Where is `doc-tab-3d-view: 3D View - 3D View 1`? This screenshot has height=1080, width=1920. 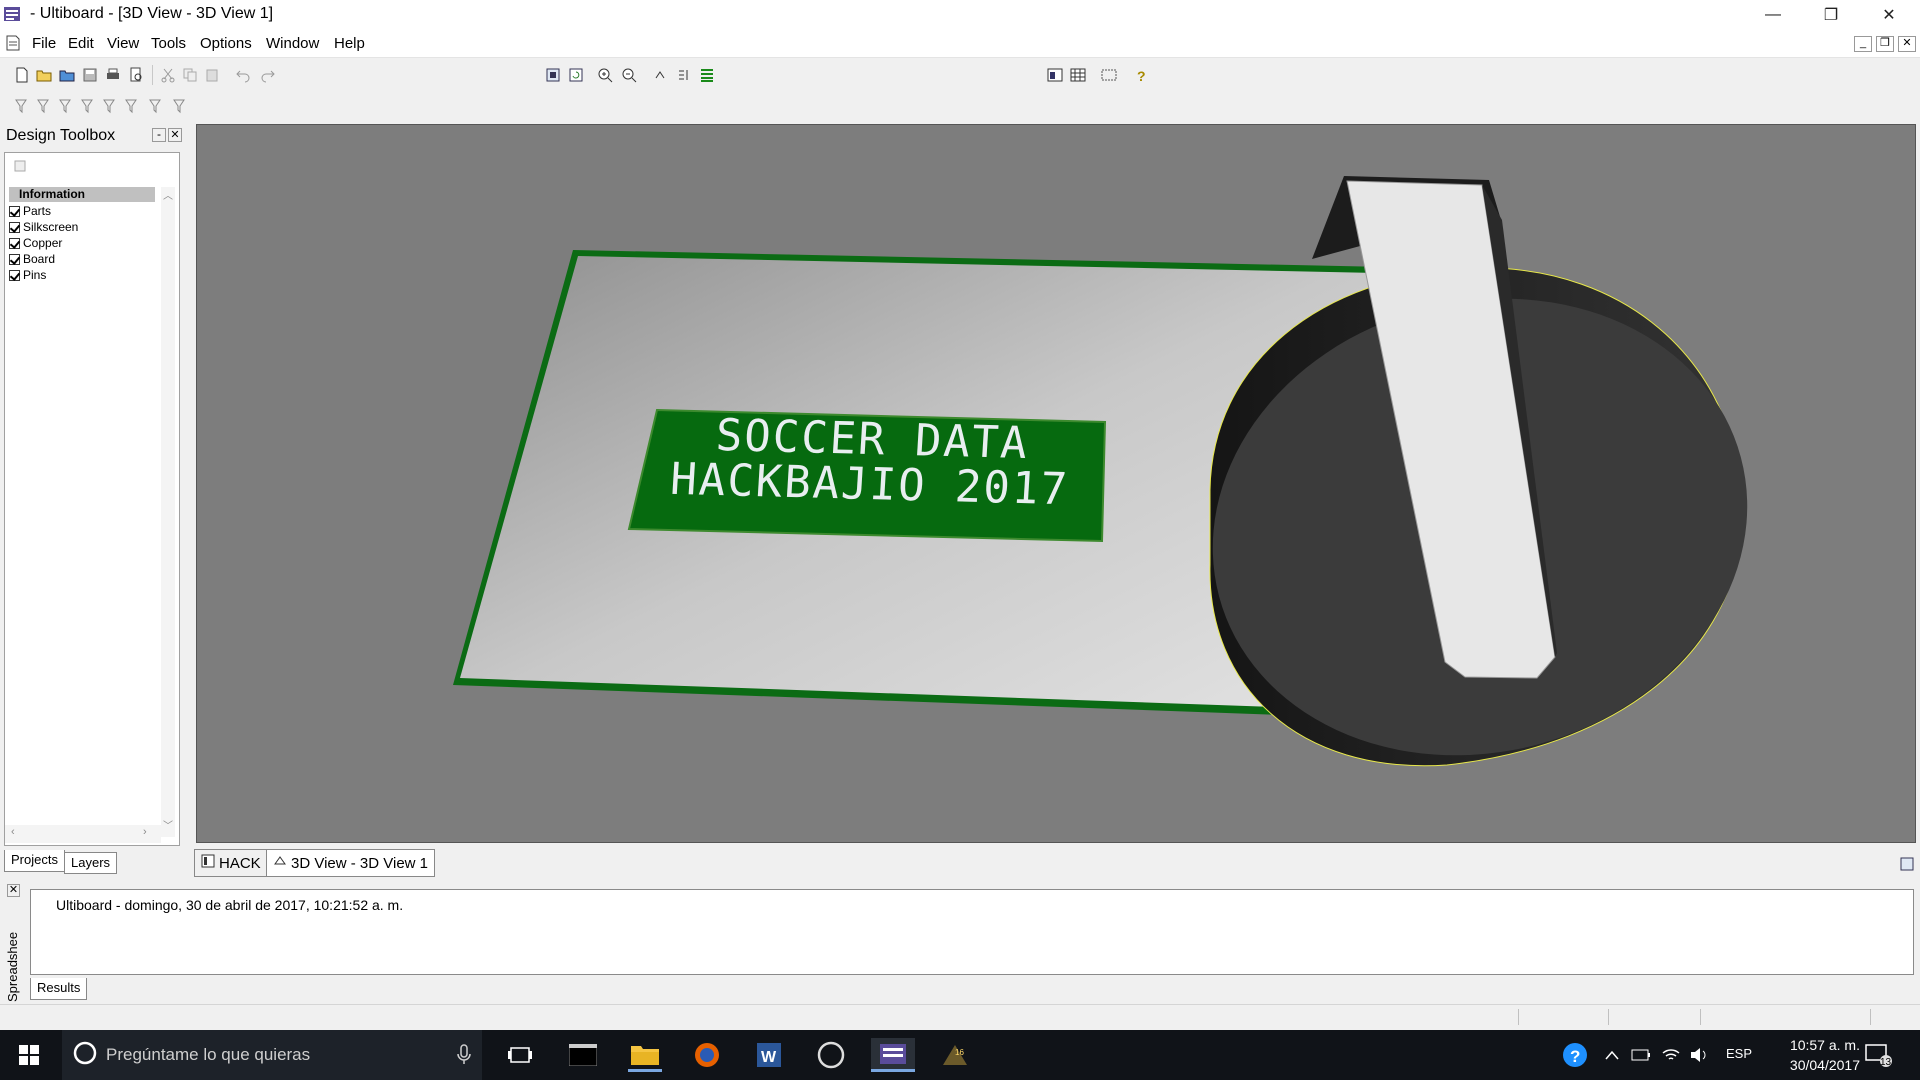
doc-tab-3d-view: 3D View - 3D View 1 is located at coordinates (351, 863).